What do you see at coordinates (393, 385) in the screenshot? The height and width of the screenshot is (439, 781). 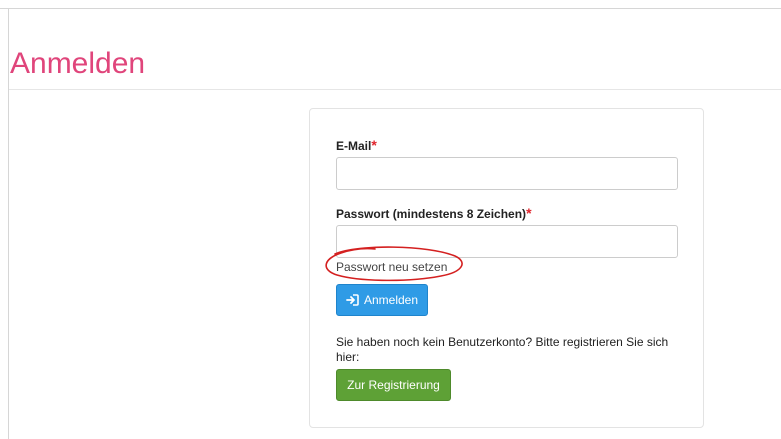 I see `register-button: Zur Registrierung` at bounding box center [393, 385].